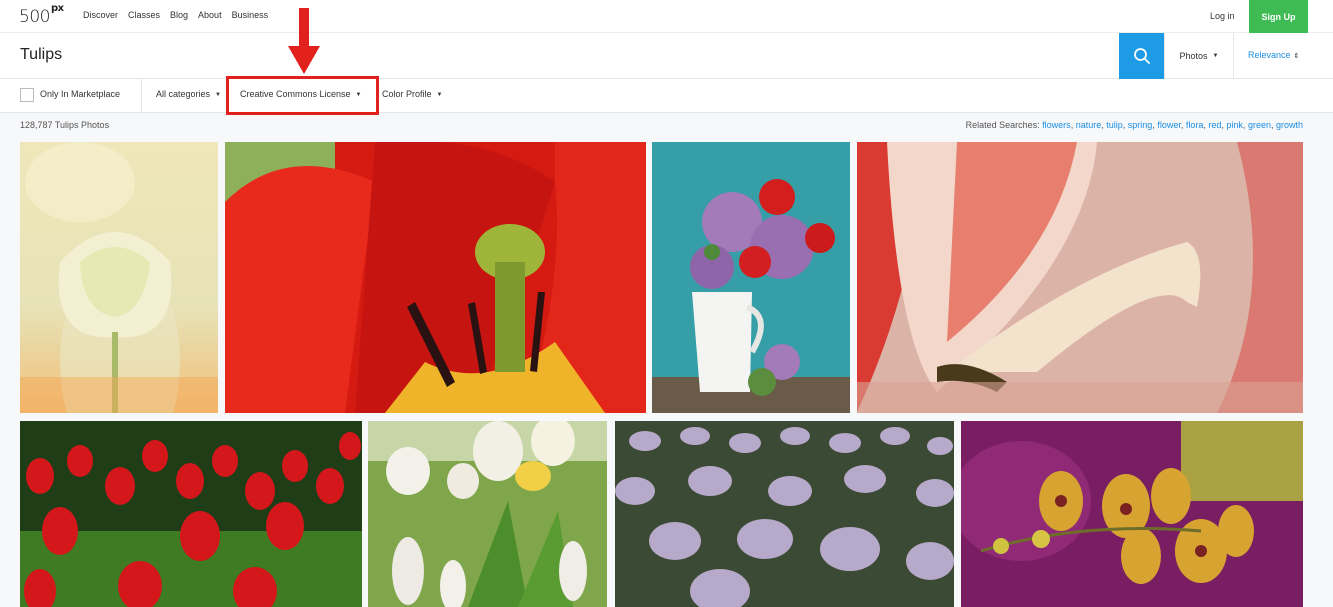 This screenshot has width=1333, height=607. Describe the element at coordinates (1259, 125) in the screenshot. I see `related-tag: green` at that location.